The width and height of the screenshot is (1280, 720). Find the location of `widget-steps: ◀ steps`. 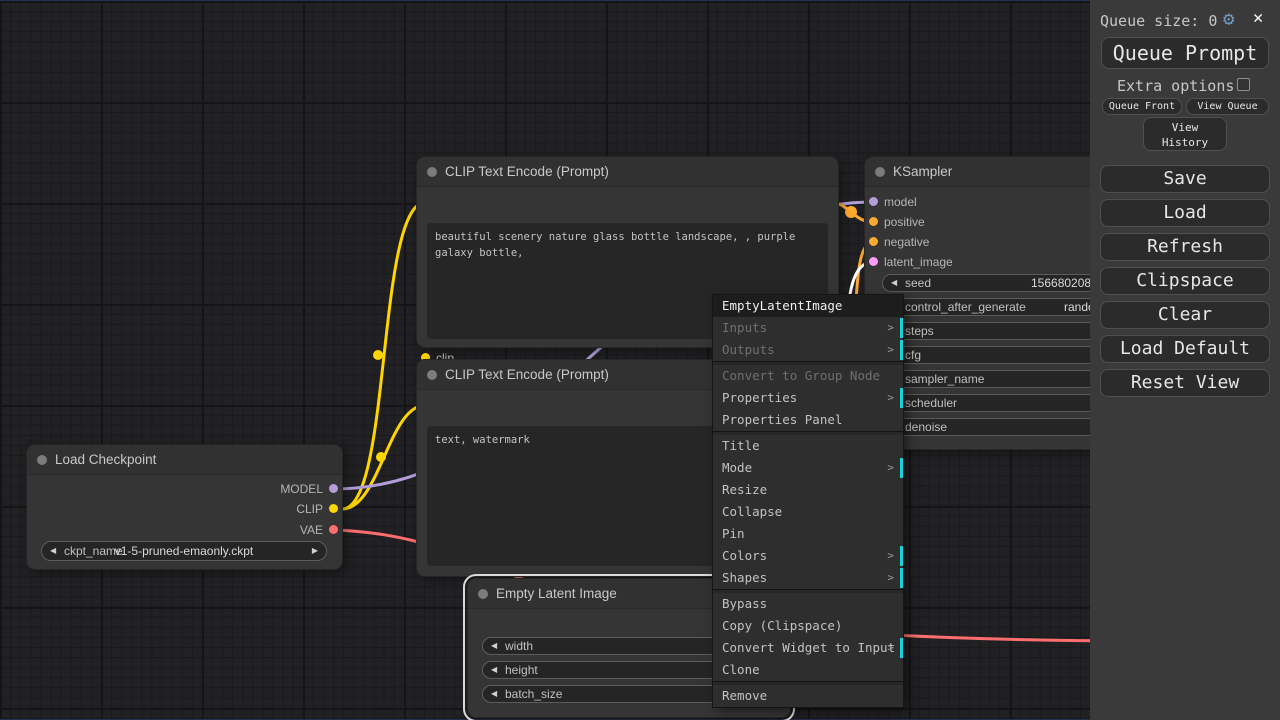

widget-steps: ◀ steps is located at coordinates (1003, 331).